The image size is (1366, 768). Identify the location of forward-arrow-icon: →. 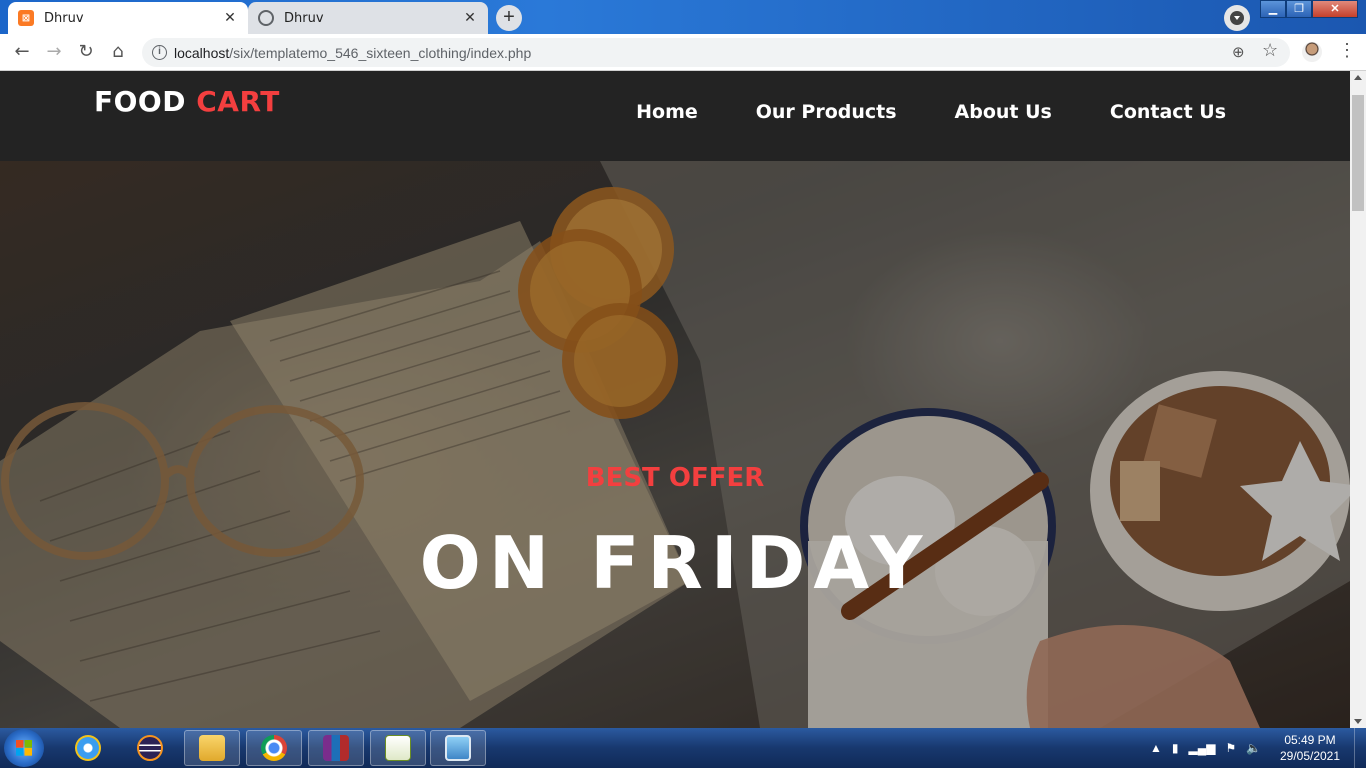
(54, 52).